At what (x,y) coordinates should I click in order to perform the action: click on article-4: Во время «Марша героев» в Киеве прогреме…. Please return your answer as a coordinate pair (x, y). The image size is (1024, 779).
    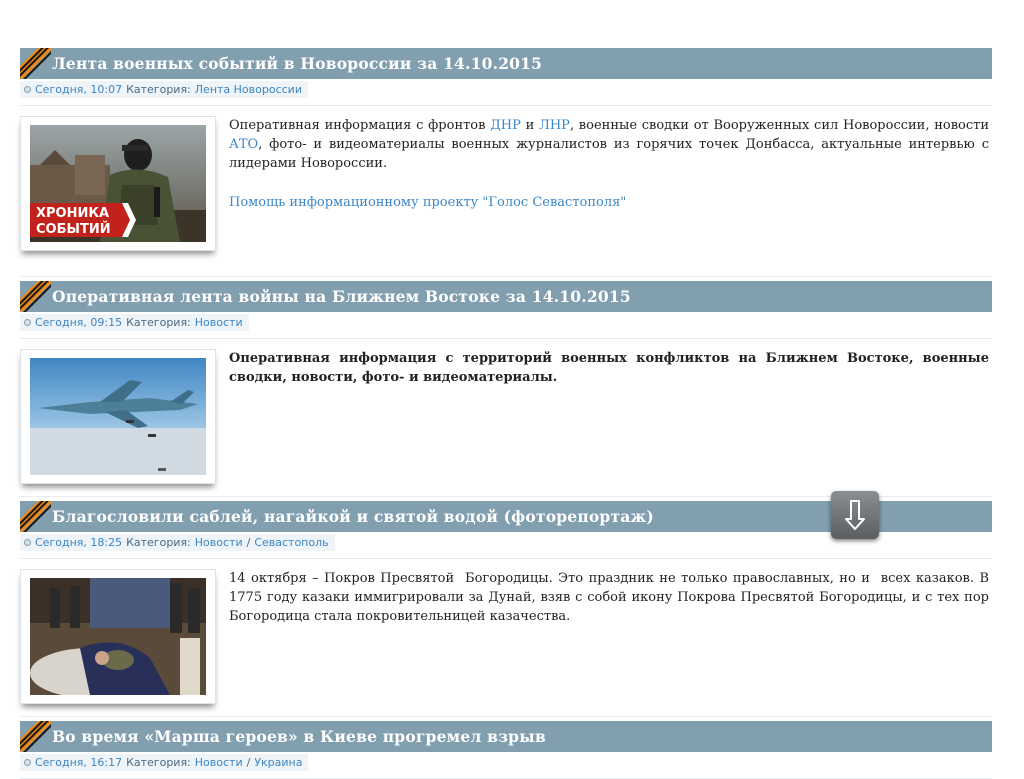
    Looking at the image, I should click on (506, 750).